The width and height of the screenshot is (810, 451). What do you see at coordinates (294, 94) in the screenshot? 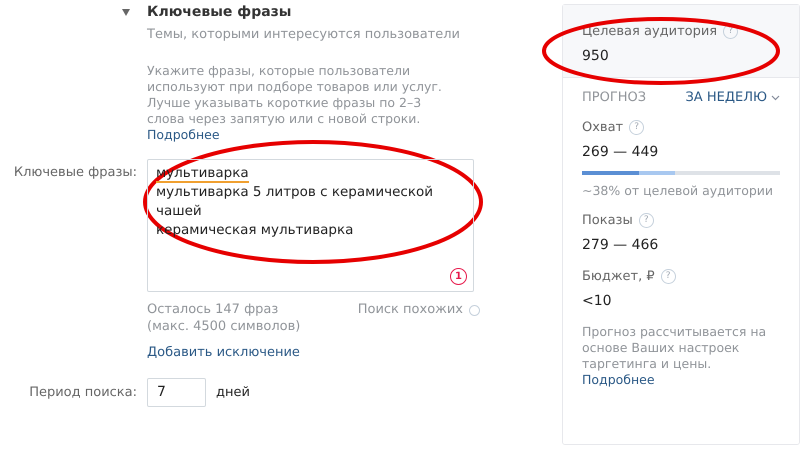
I see `hint-text: Укажите фразы, которые пользователи используют при подборе товаров или услуг. Лучше указывать короткие фразы по 2–3 слова через запятую или с новой строки.` at bounding box center [294, 94].